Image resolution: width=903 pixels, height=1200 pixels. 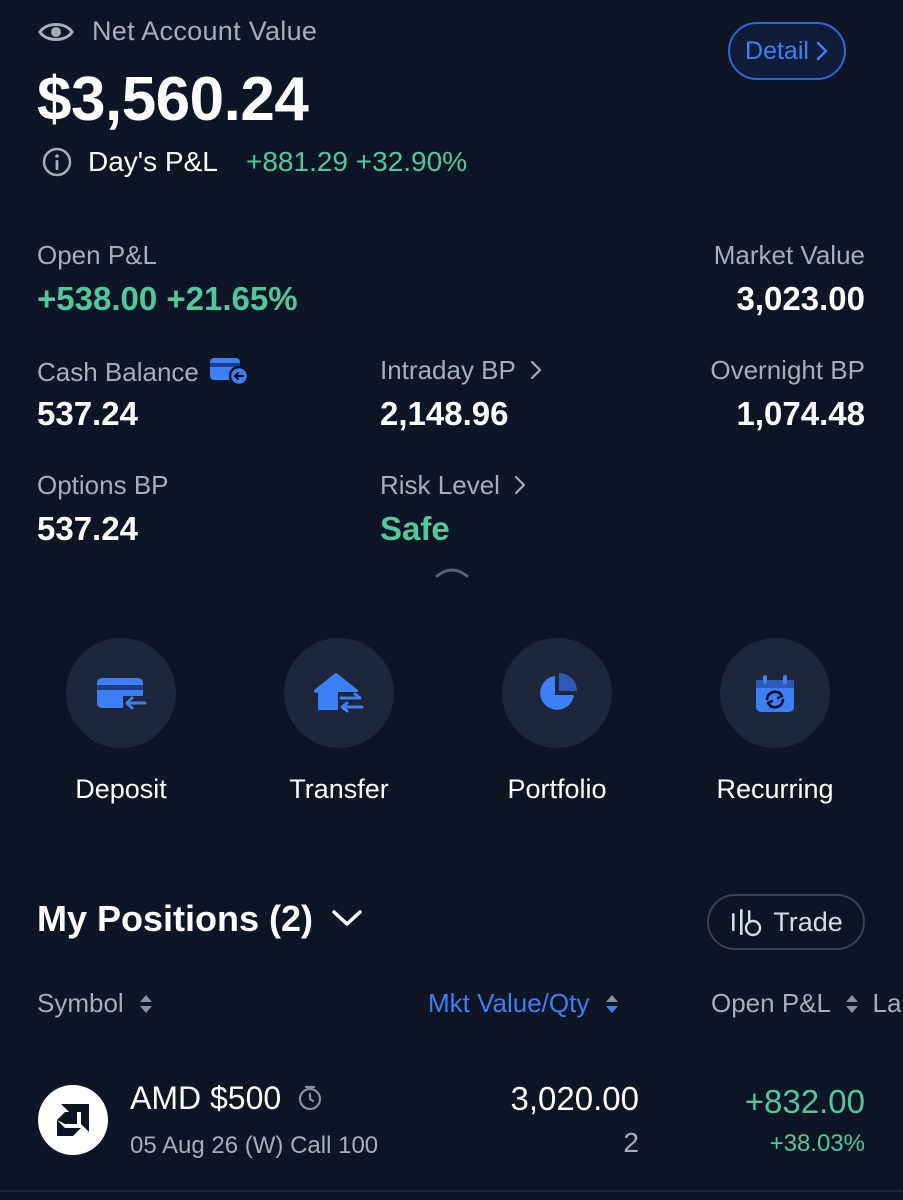 What do you see at coordinates (56, 32) in the screenshot?
I see `eye-icon` at bounding box center [56, 32].